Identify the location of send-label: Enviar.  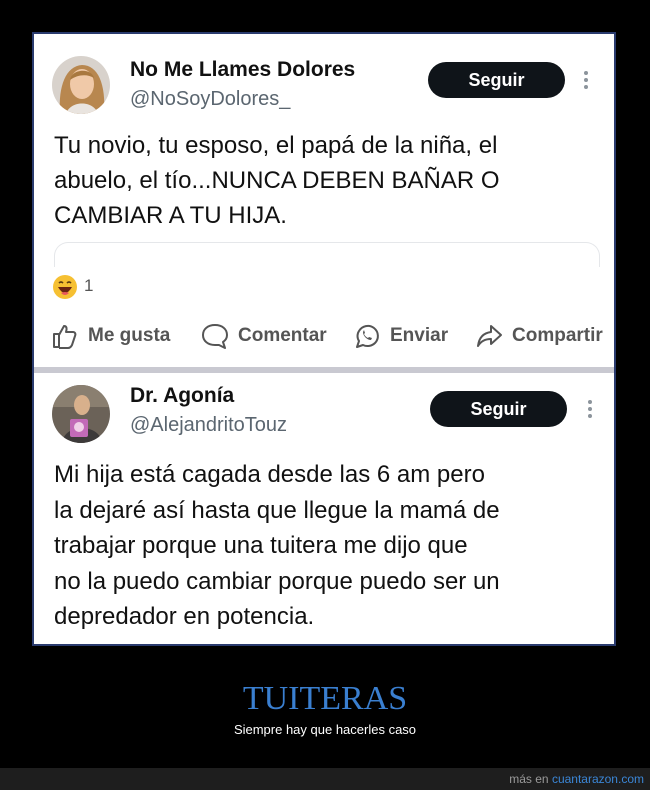
(419, 335).